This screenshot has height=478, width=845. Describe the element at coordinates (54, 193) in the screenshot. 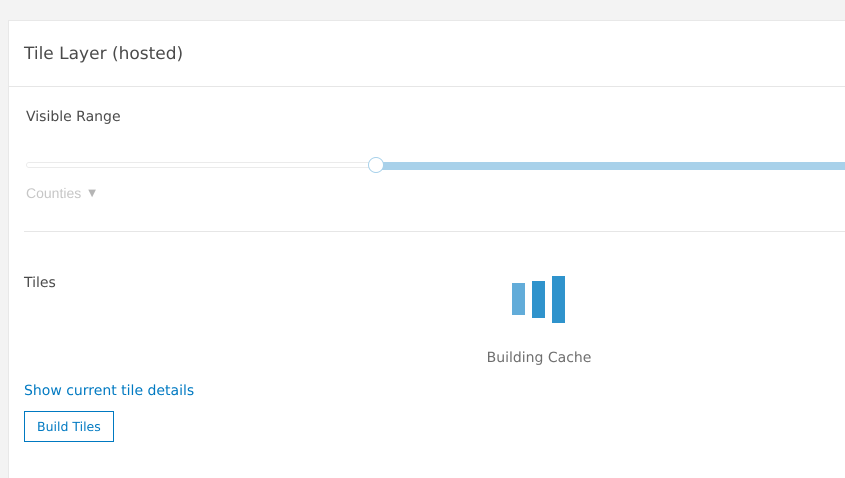

I see `scale-label: Counties` at that location.